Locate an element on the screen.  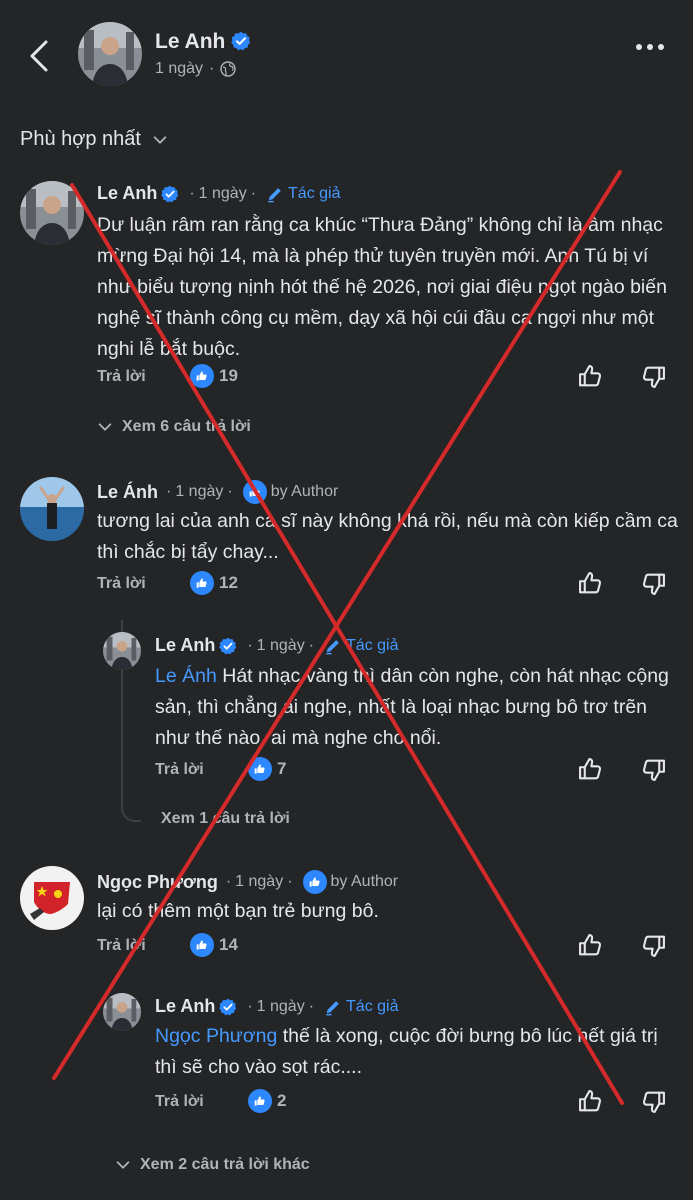
like-count: 7 is located at coordinates (267, 769).